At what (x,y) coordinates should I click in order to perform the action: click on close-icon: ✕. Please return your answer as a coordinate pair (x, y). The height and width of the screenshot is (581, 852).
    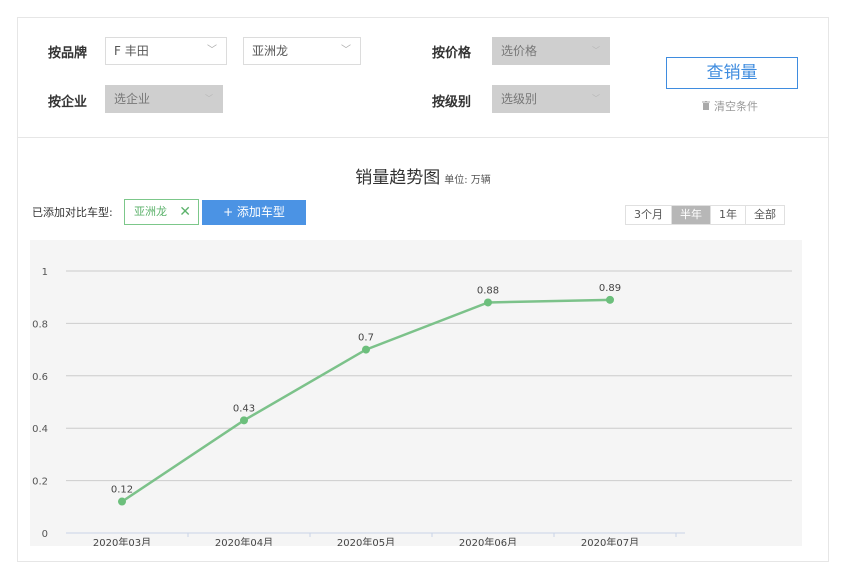
    Looking at the image, I should click on (185, 212).